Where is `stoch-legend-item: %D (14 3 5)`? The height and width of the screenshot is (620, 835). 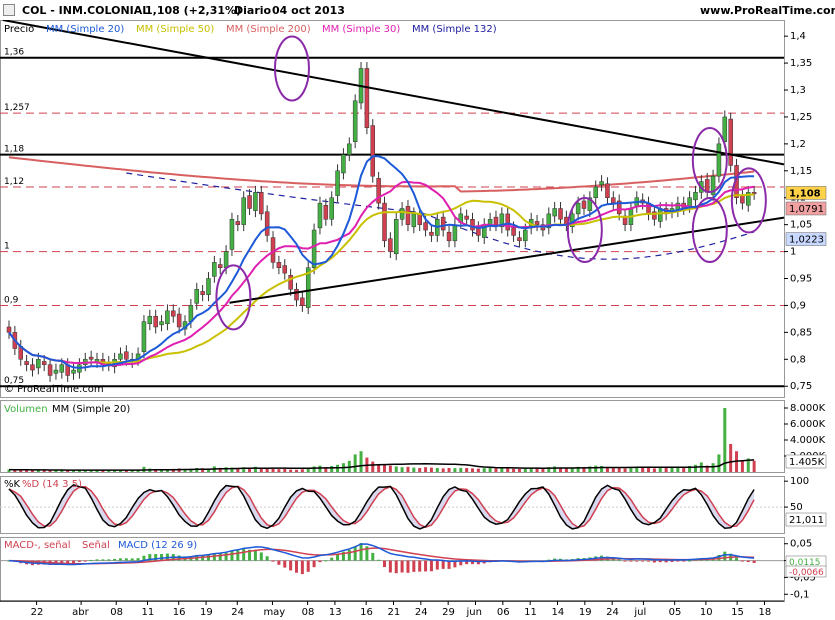
stoch-legend-item: %D (14 3 5) is located at coordinates (52, 484).